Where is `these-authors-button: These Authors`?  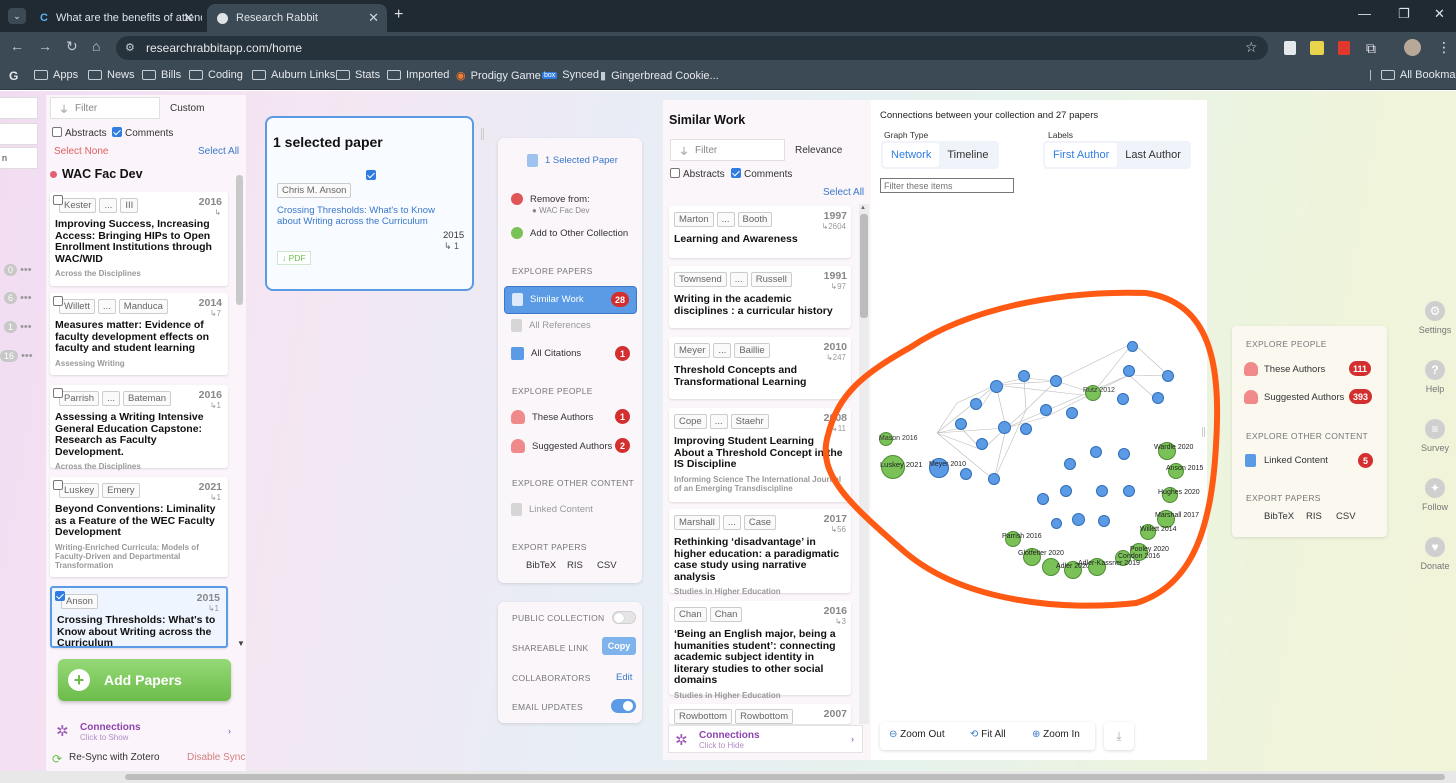 these-authors-button: These Authors is located at coordinates (552, 417).